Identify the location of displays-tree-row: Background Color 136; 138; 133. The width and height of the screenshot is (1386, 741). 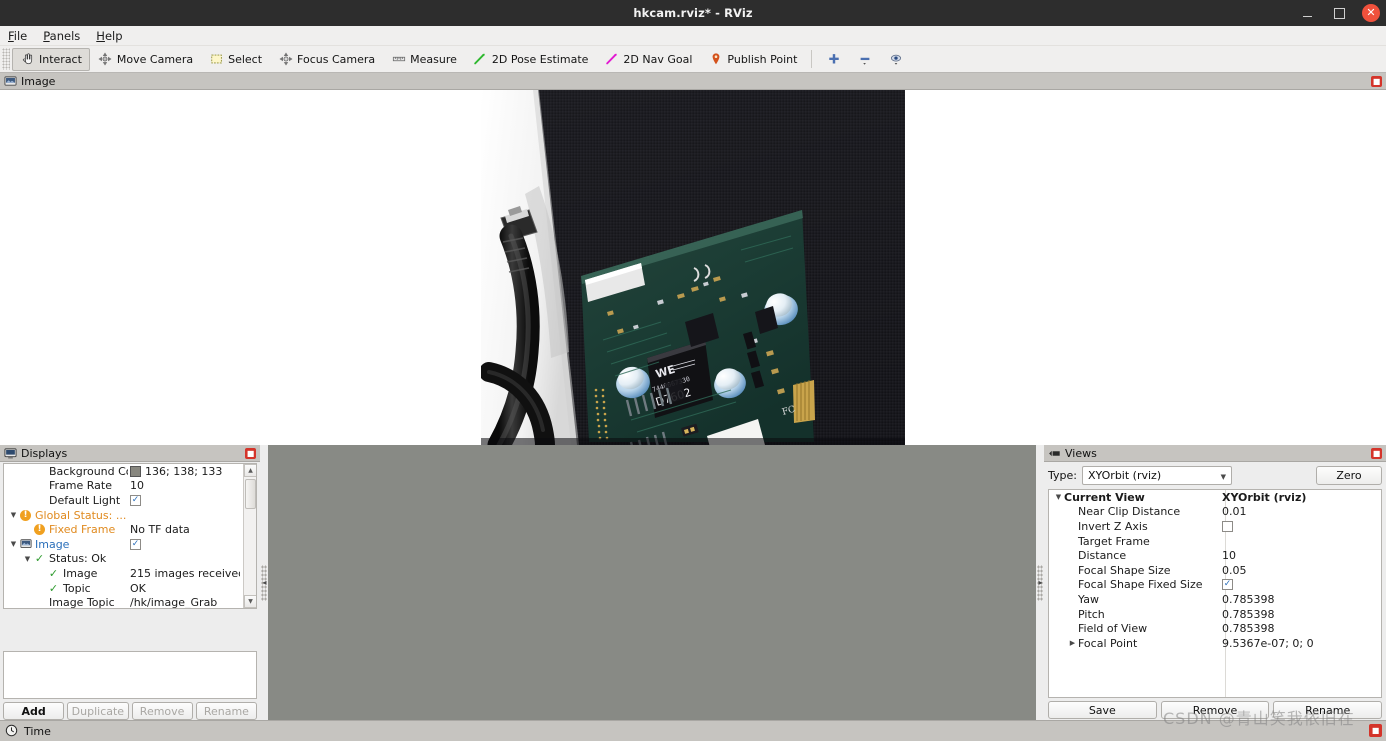
(122, 471).